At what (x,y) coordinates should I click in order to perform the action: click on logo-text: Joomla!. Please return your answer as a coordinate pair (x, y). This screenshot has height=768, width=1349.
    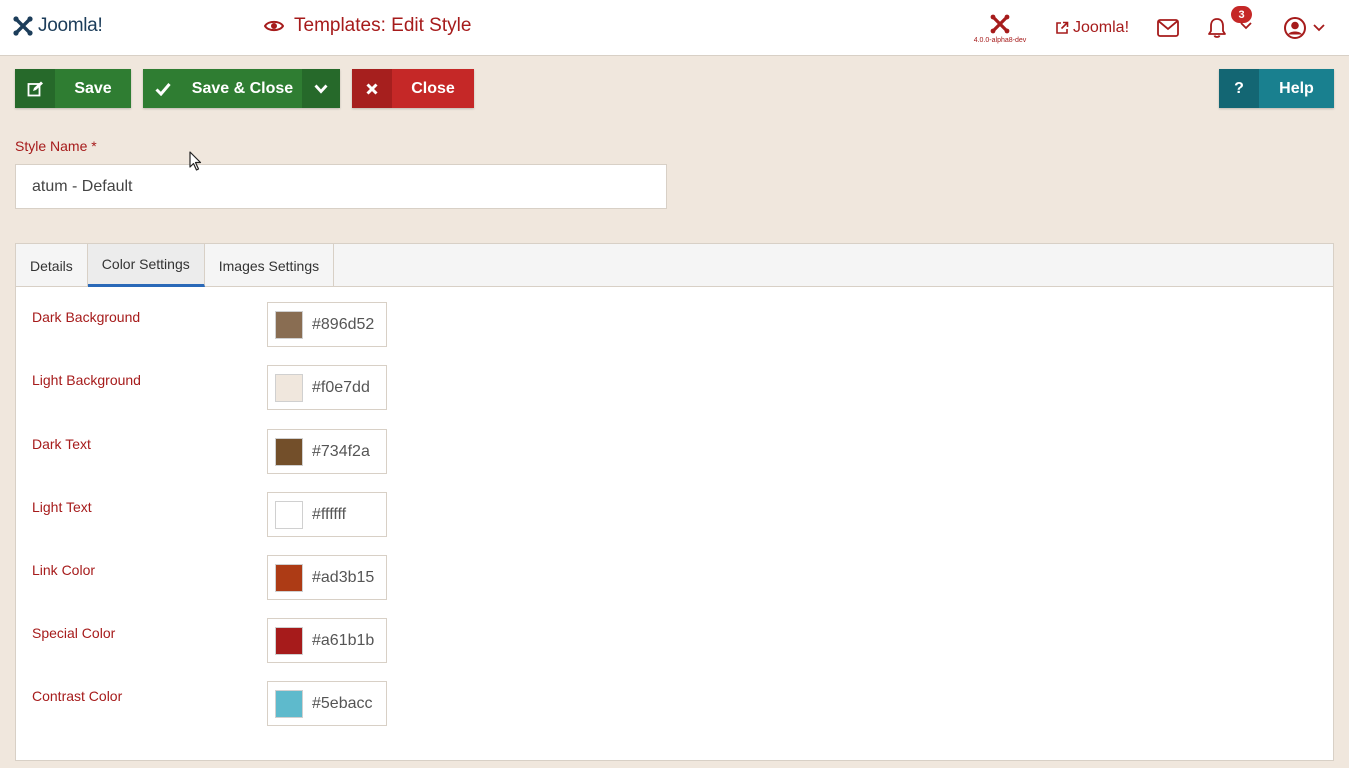
    Looking at the image, I should click on (70, 25).